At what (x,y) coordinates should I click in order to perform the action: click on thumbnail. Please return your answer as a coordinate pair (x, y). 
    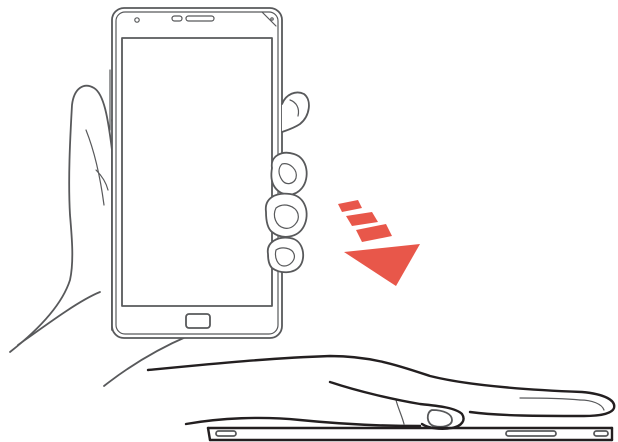
    Looking at the image, I should click on (439, 418).